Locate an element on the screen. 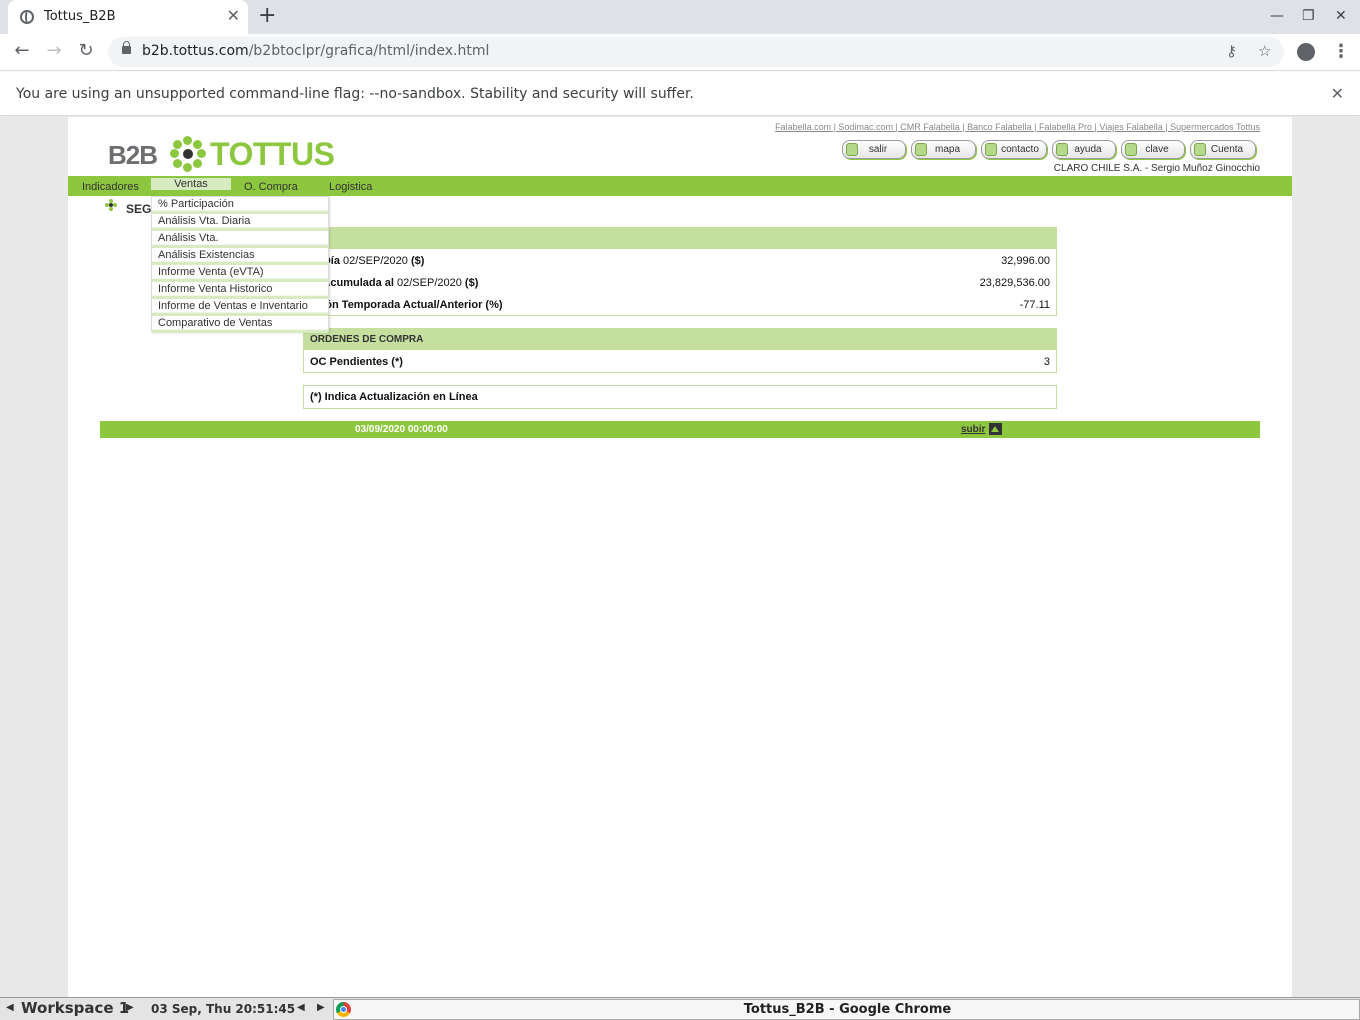 This screenshot has height=1020, width=1360. main-menu: Indicadores Ventas O. Compra Logistica is located at coordinates (680, 186).